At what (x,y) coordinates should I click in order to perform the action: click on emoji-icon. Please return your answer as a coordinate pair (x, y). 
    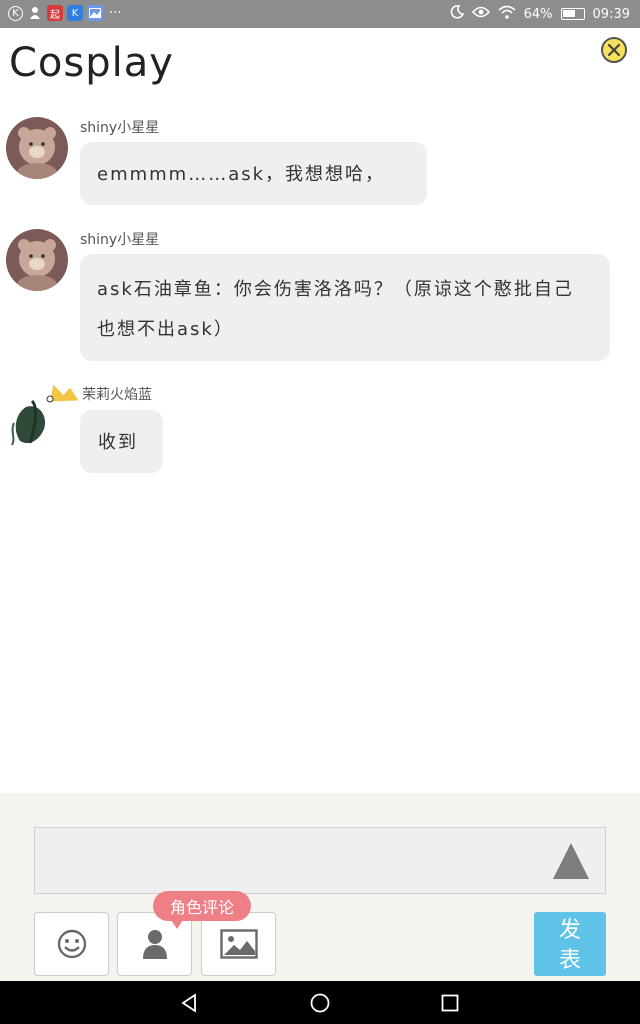
    Looking at the image, I should click on (71, 944).